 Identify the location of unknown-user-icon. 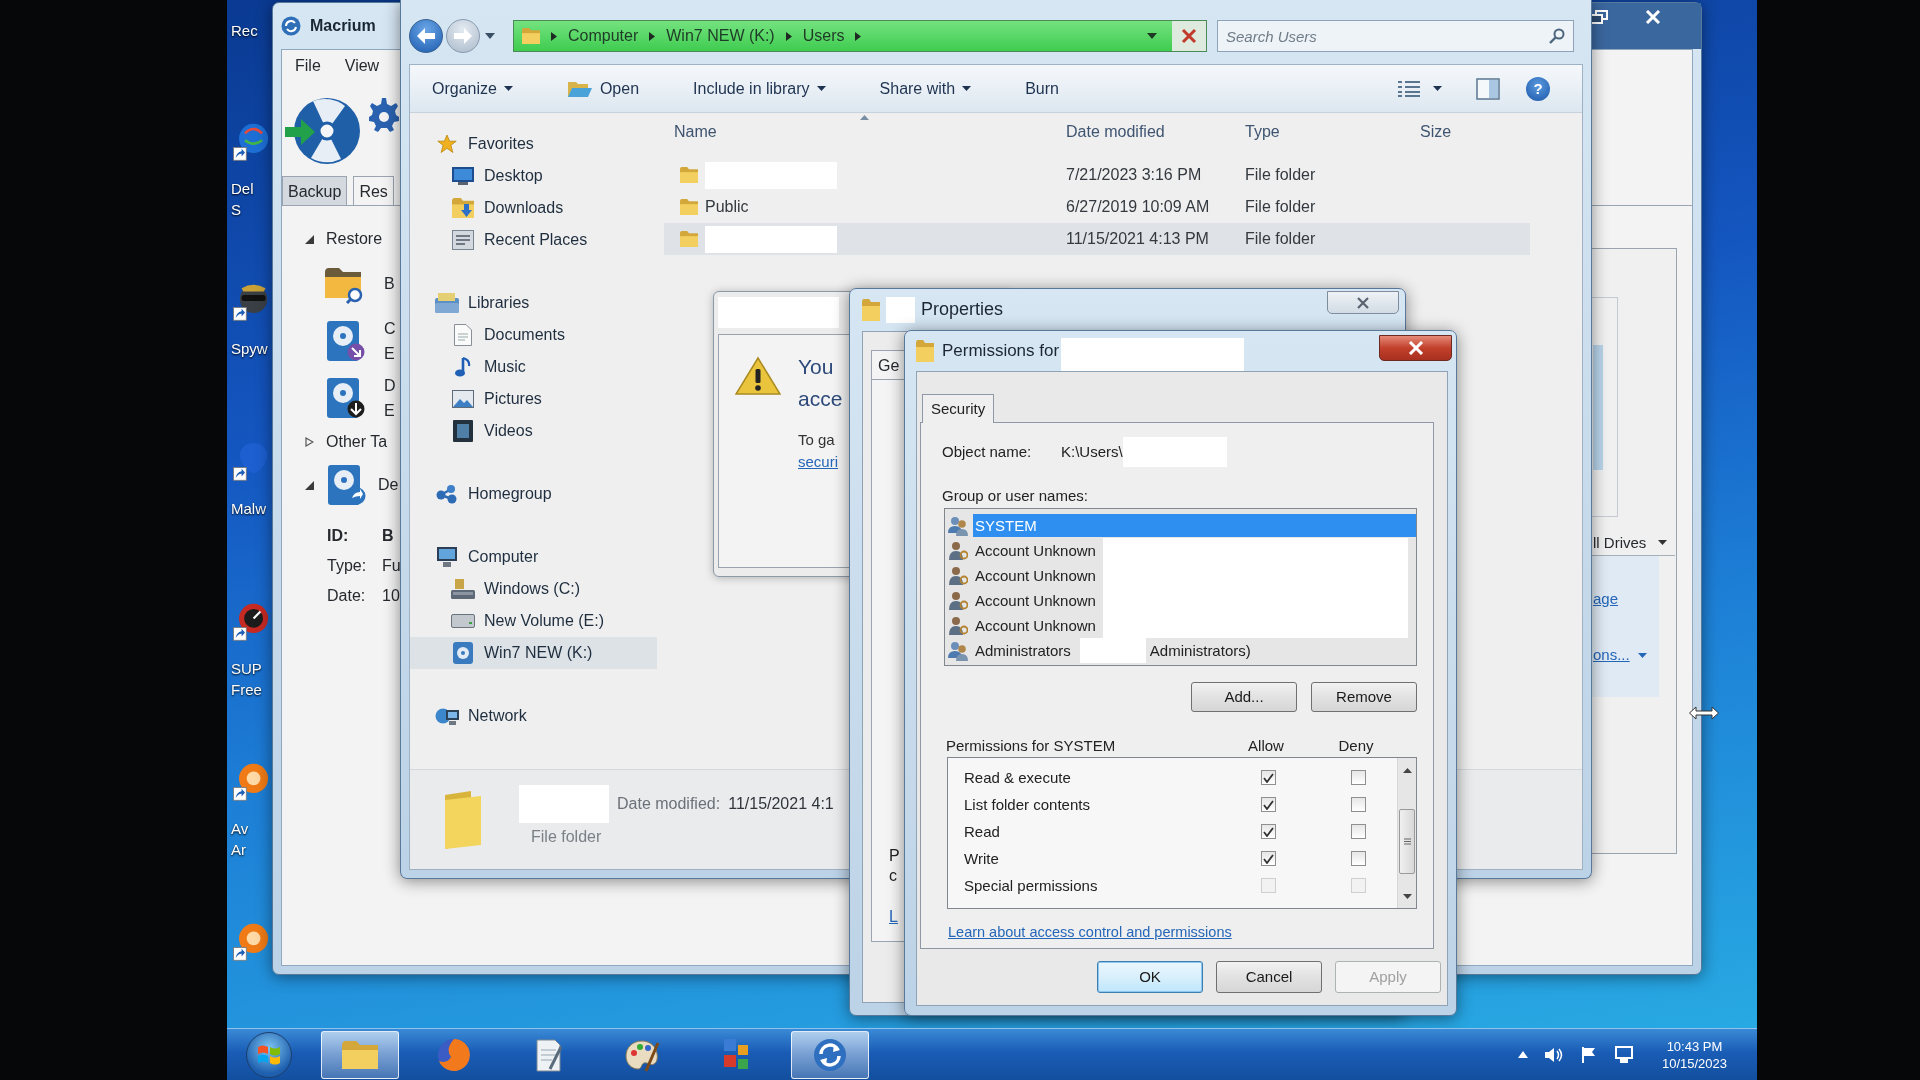
(958, 600).